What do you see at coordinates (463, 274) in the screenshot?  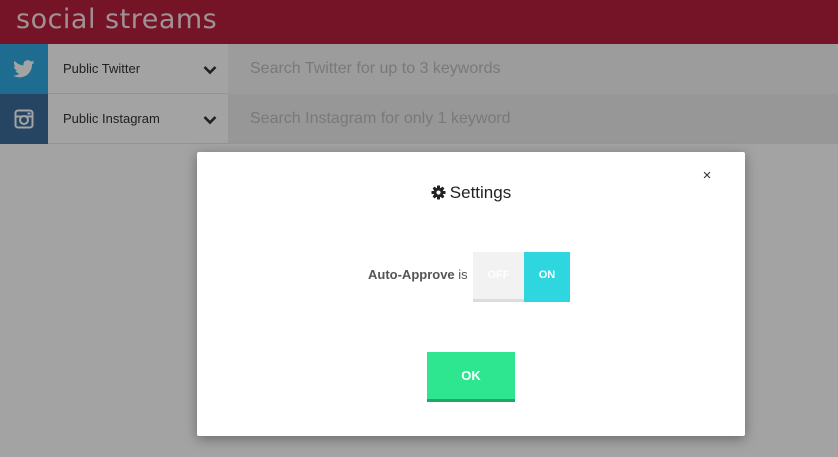 I see `auto-approve-is-text: is` at bounding box center [463, 274].